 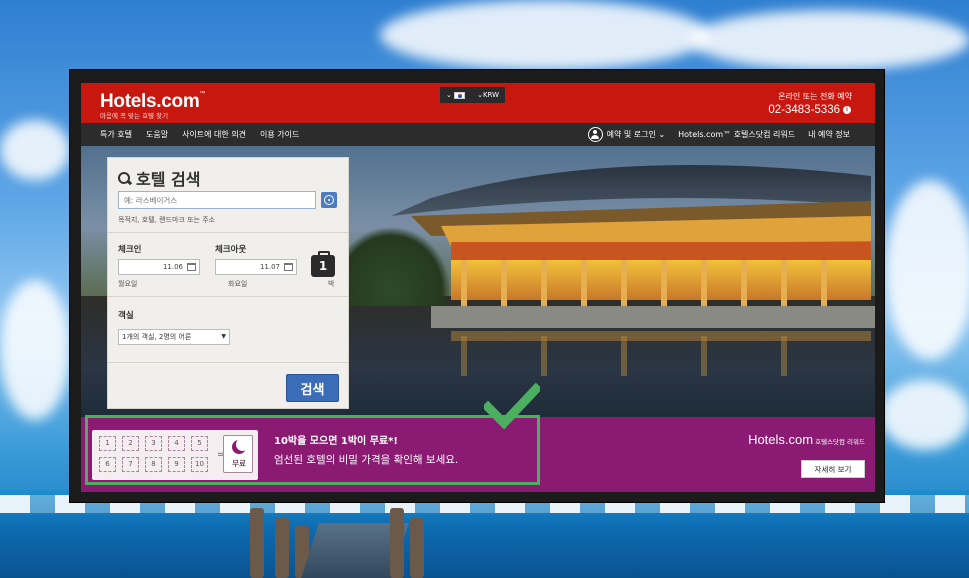 What do you see at coordinates (256, 267) in the screenshot?
I see `checkout-date-input: 11.07` at bounding box center [256, 267].